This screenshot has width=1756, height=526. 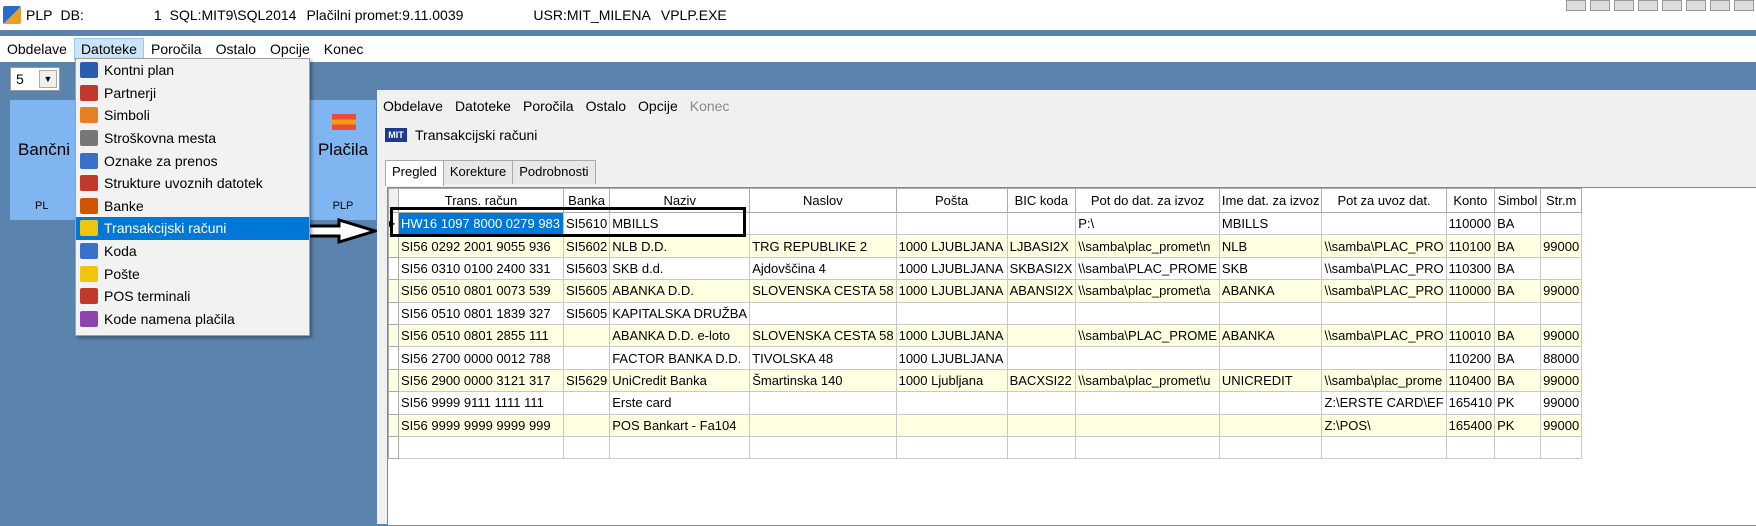 I want to click on table-cell: UniCredit Banka, so click(x=680, y=380).